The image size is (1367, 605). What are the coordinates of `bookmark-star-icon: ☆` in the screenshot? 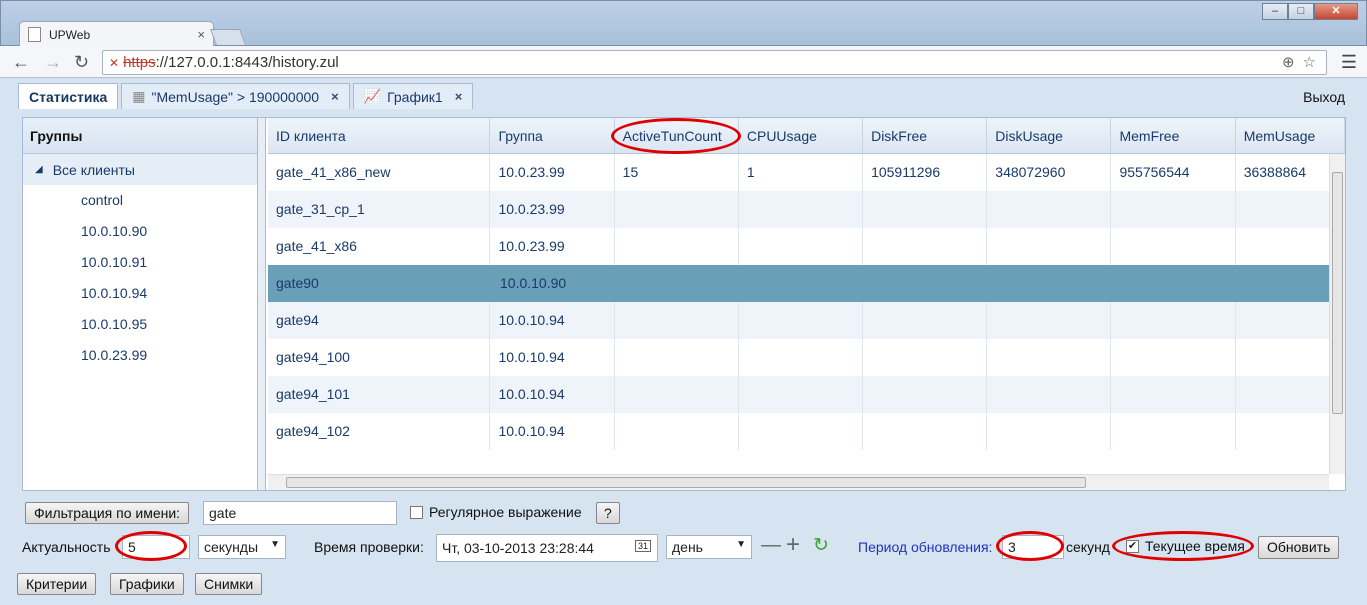 It's located at (1309, 62).